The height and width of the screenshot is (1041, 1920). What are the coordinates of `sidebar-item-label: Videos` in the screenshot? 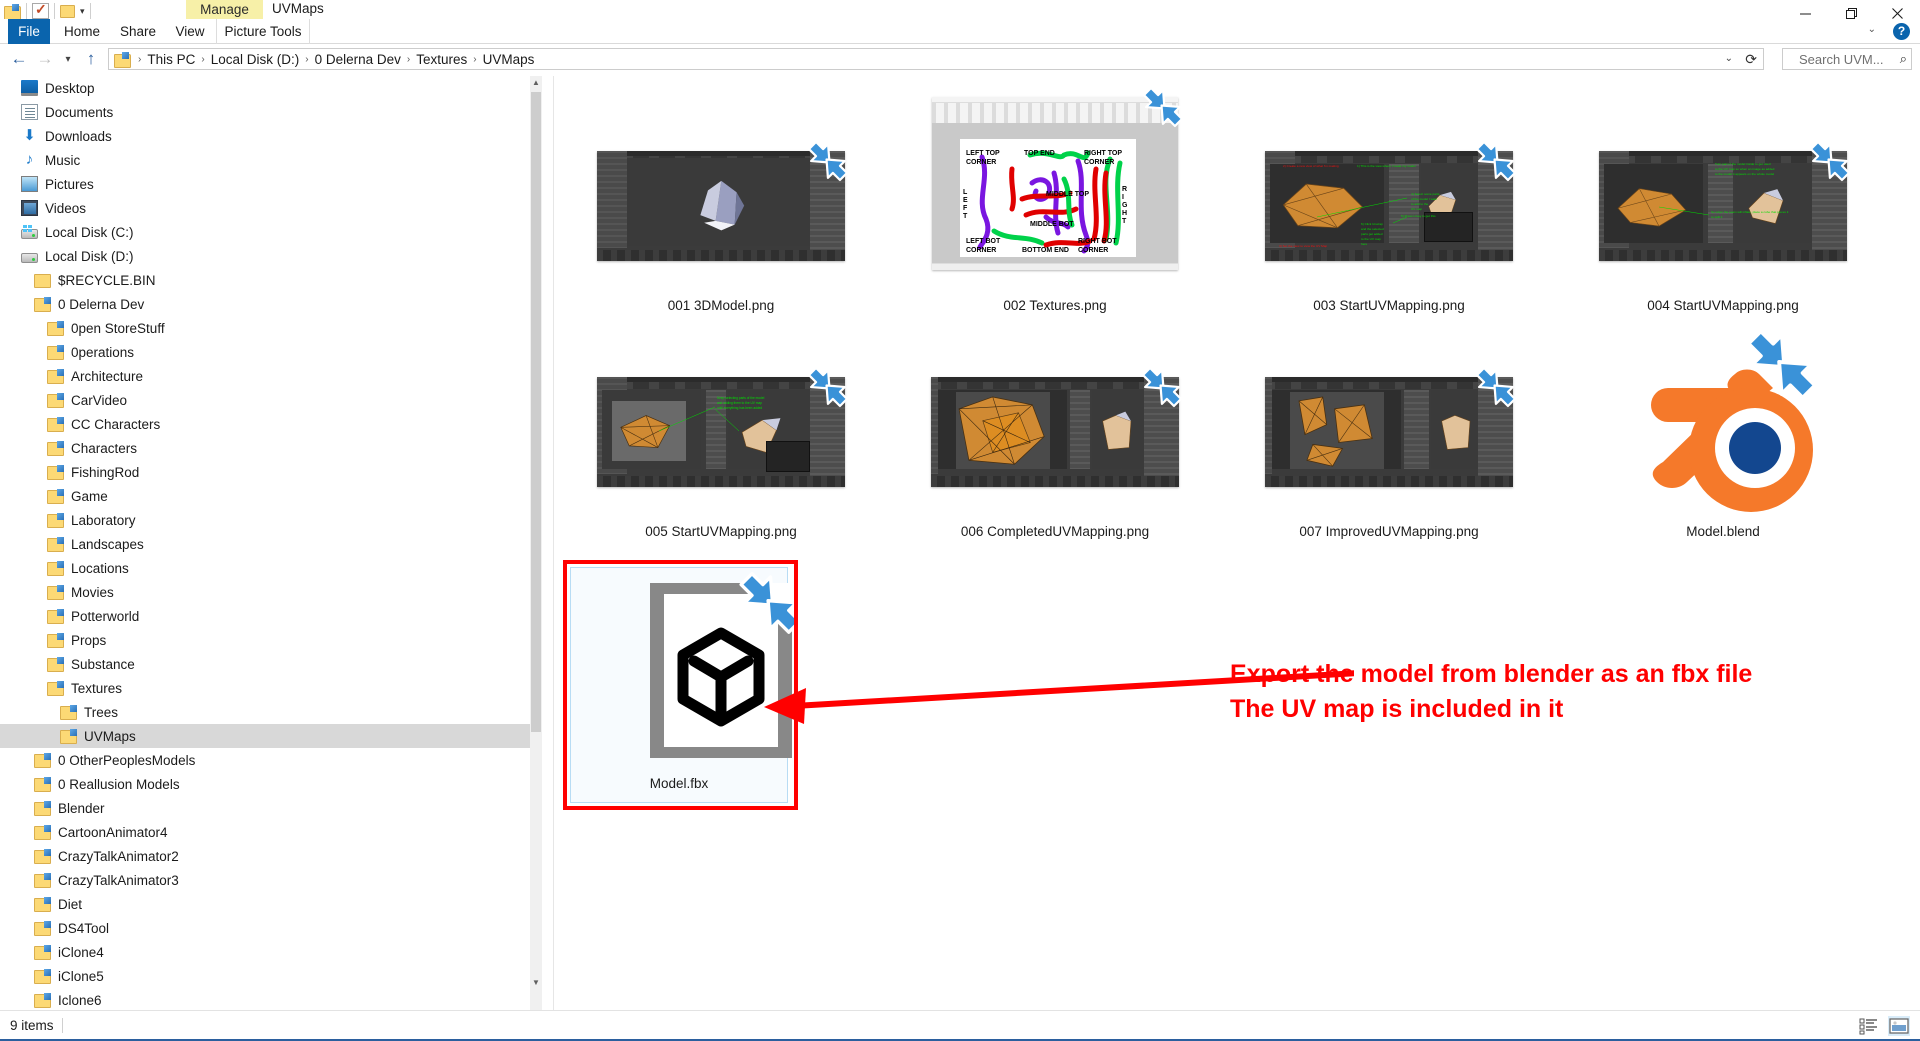 It's located at (66, 208).